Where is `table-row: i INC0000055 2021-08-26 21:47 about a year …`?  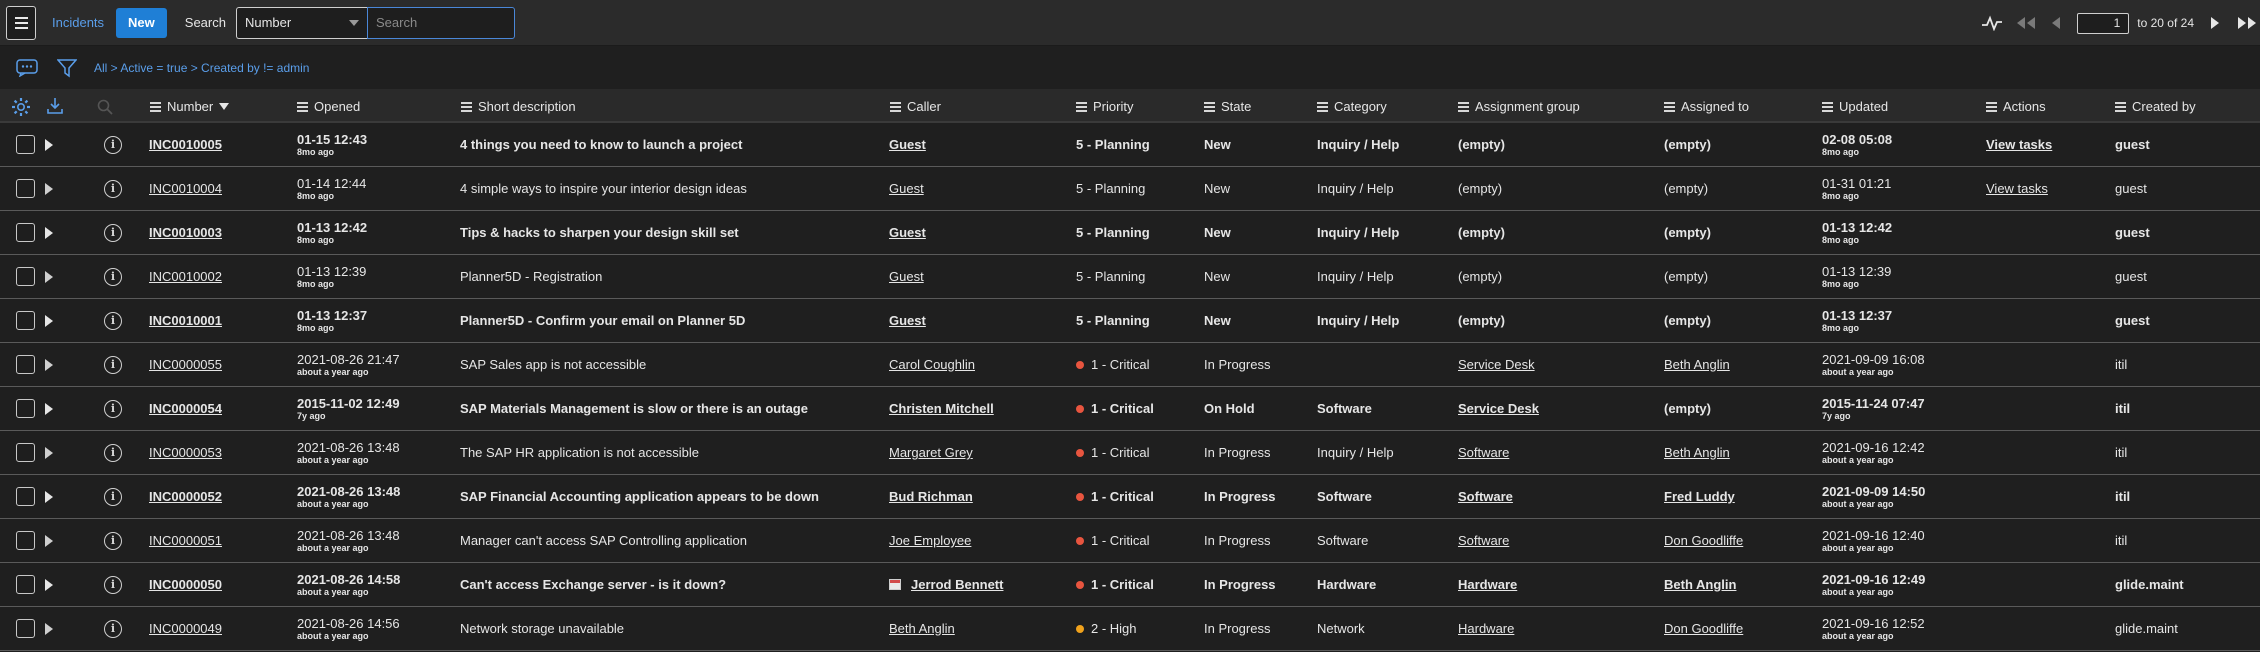 table-row: i INC0000055 2021-08-26 21:47 about a year … is located at coordinates (1130, 365).